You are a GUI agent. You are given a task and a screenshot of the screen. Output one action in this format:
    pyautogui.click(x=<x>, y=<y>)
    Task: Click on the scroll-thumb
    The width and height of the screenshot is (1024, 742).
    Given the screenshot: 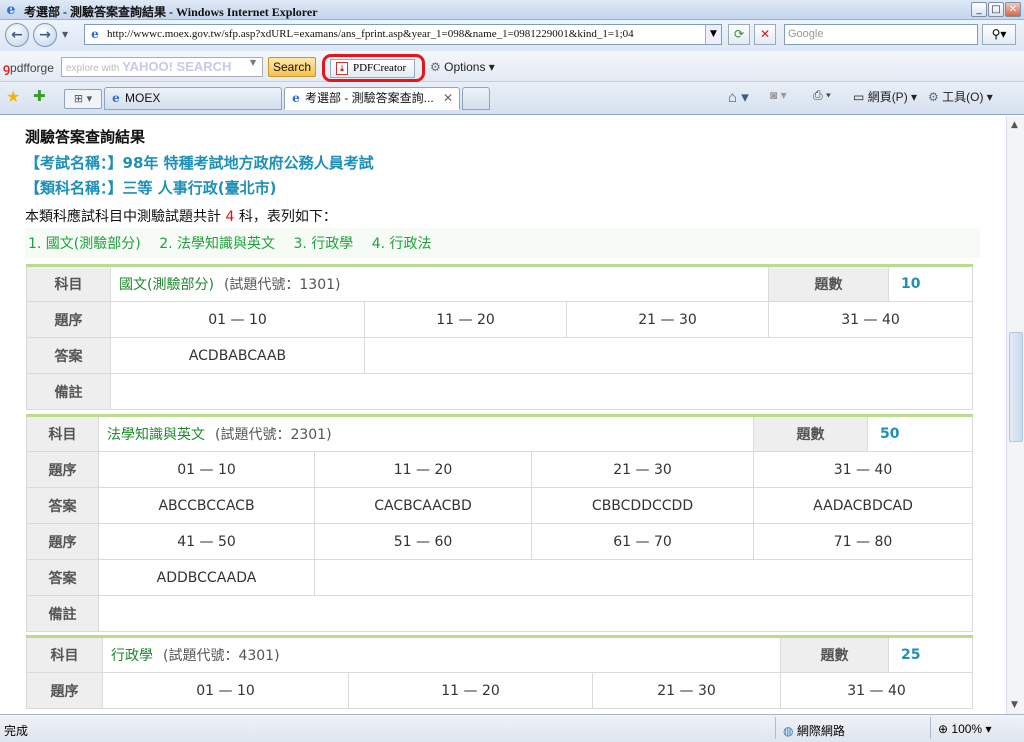 What is the action you would take?
    pyautogui.click(x=1016, y=387)
    